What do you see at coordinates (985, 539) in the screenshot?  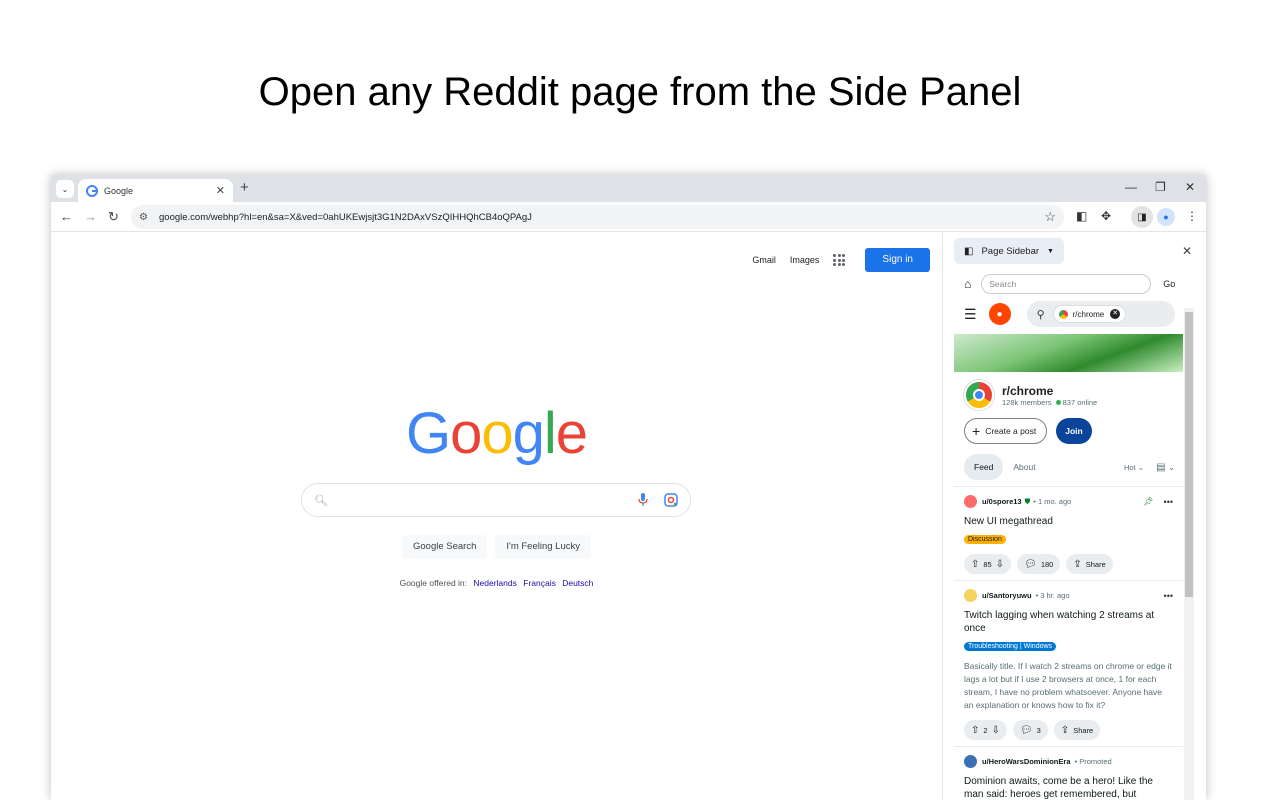 I see `post-flair: Discussion` at bounding box center [985, 539].